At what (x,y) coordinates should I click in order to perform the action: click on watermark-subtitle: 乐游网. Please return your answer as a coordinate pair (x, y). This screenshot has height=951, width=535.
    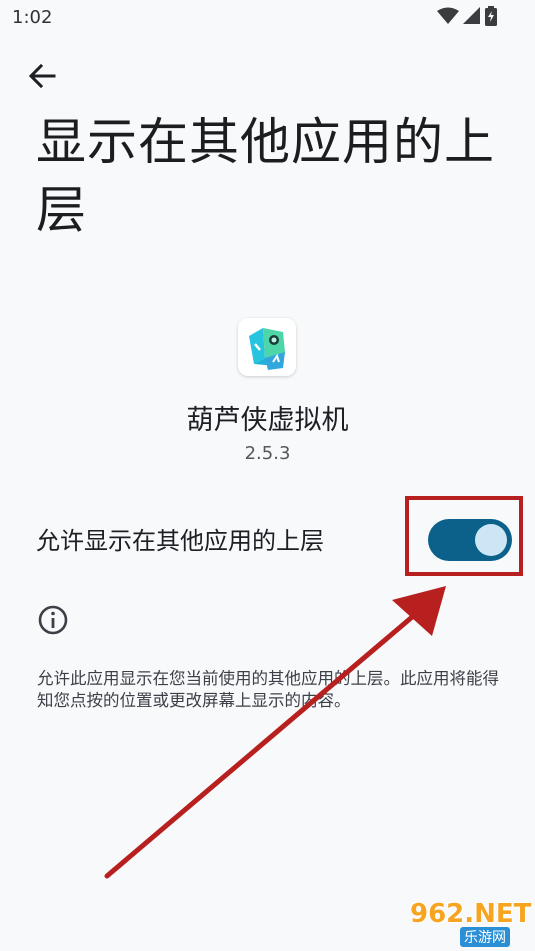
    Looking at the image, I should click on (485, 937).